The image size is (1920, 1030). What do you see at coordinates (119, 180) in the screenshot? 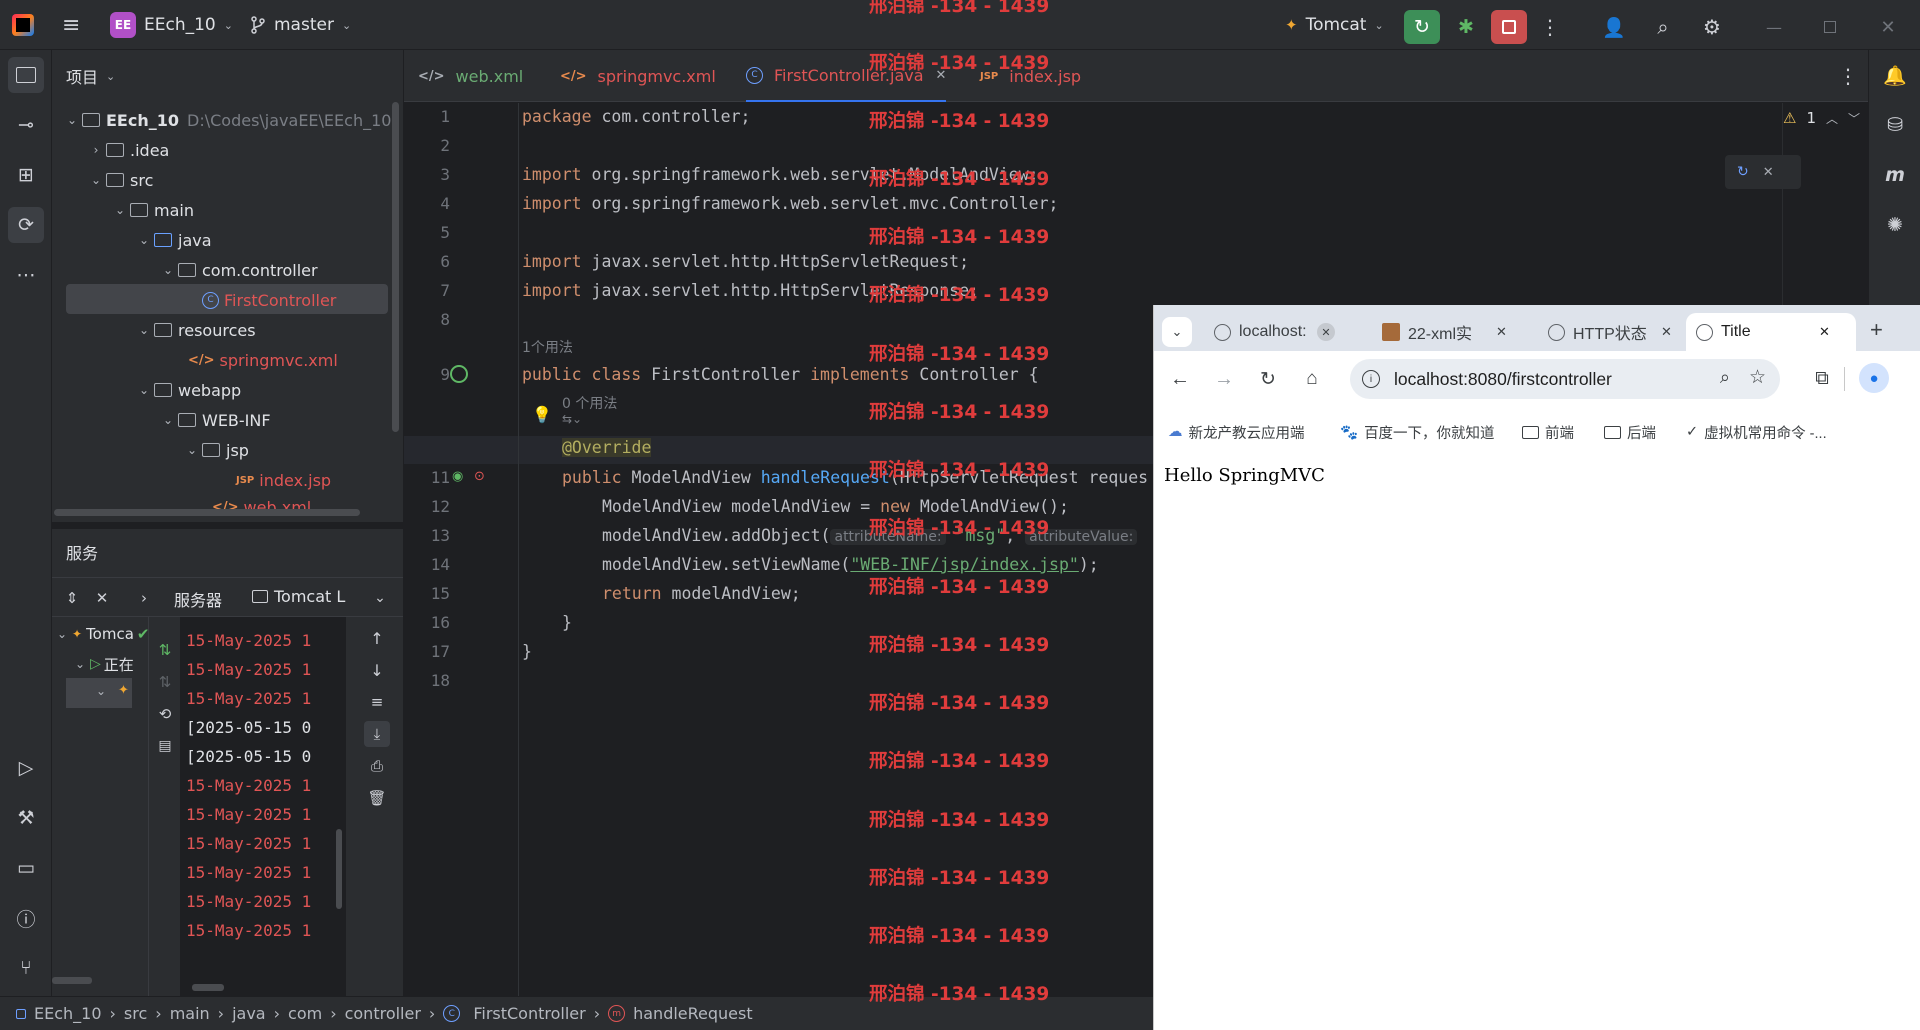
I see `tree-item-src: ⌄ src` at bounding box center [119, 180].